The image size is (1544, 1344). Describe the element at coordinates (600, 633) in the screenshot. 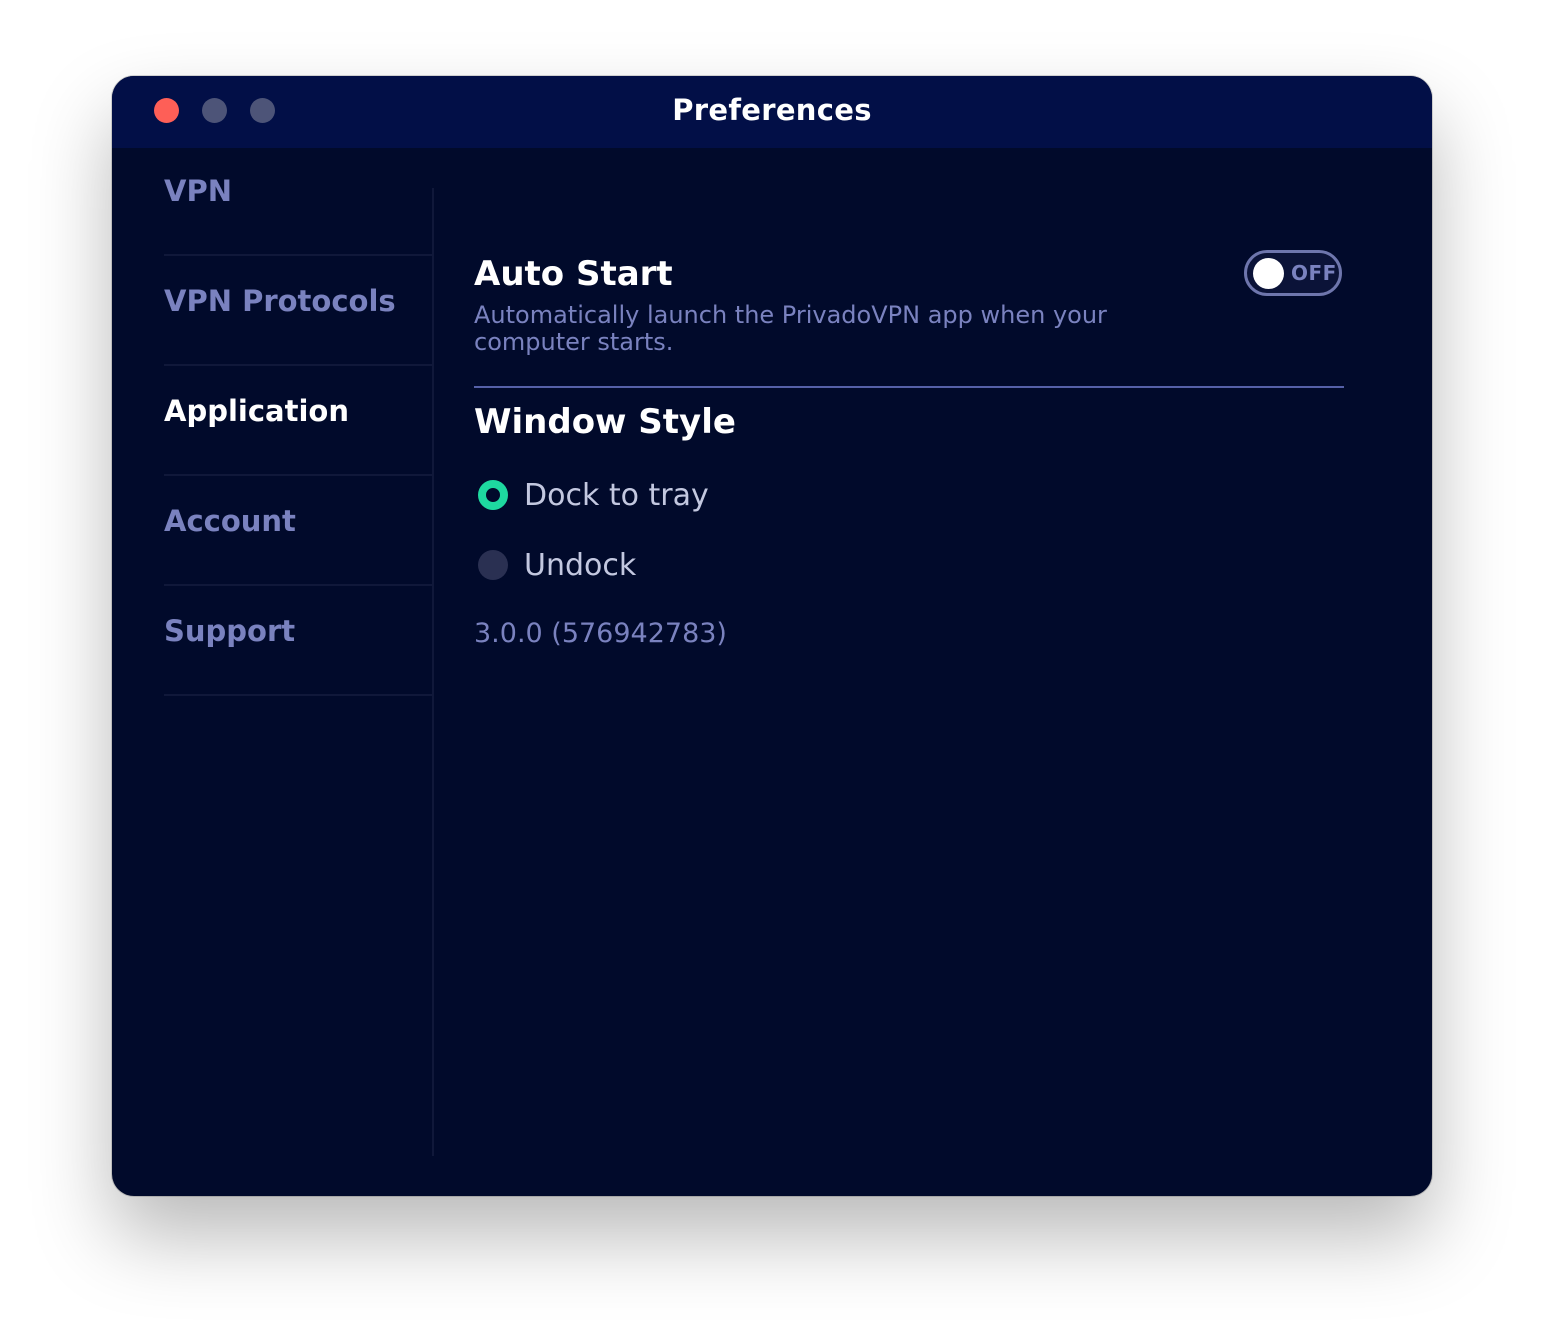

I see `app-version: 3.0.0 (576942783)` at that location.